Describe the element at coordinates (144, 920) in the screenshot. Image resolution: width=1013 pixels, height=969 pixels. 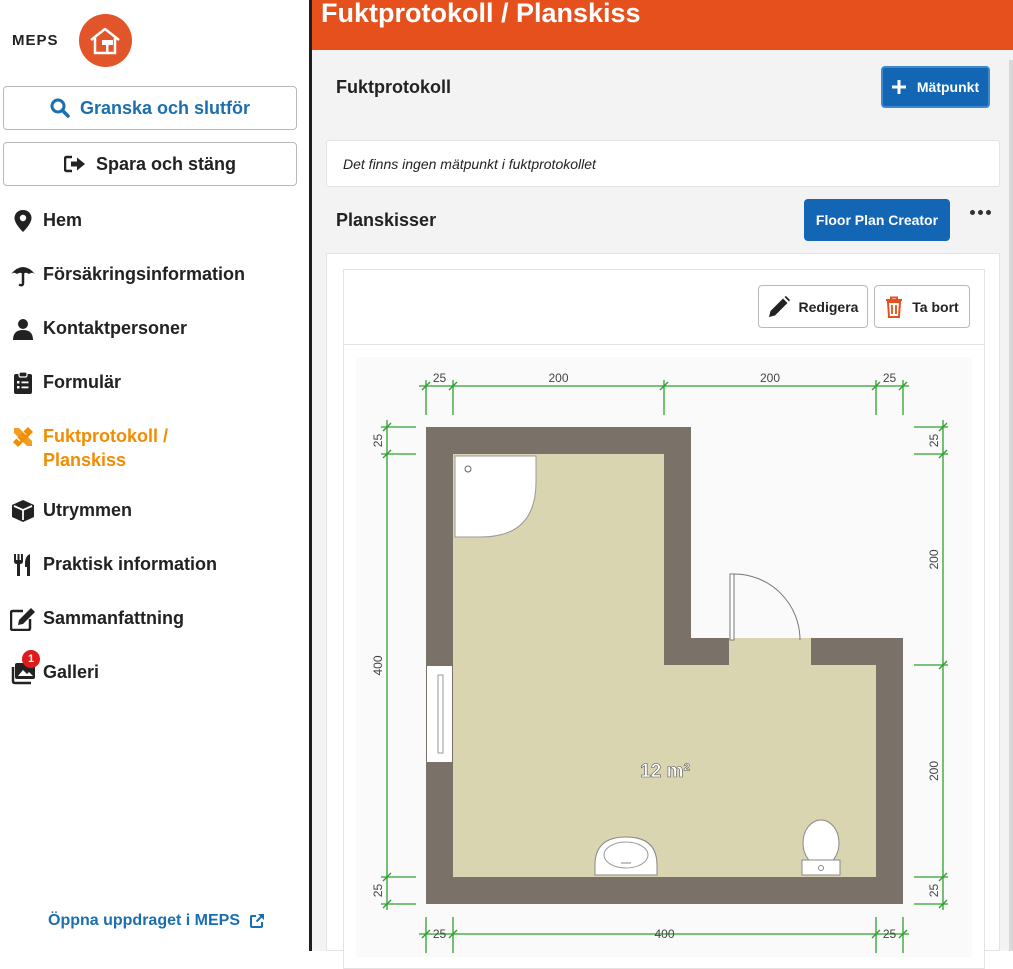
I see `open-in-meps-label: Öppna uppdraget i MEPS` at that location.